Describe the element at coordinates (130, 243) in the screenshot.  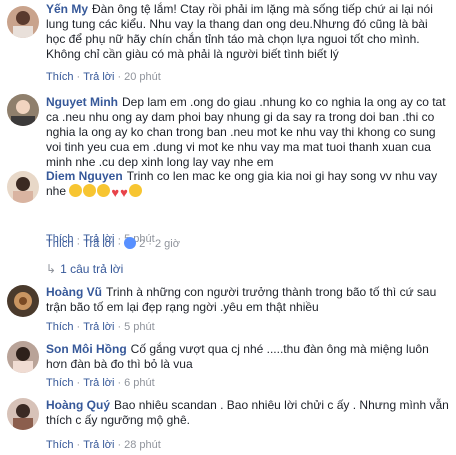
I see `like-icon` at that location.